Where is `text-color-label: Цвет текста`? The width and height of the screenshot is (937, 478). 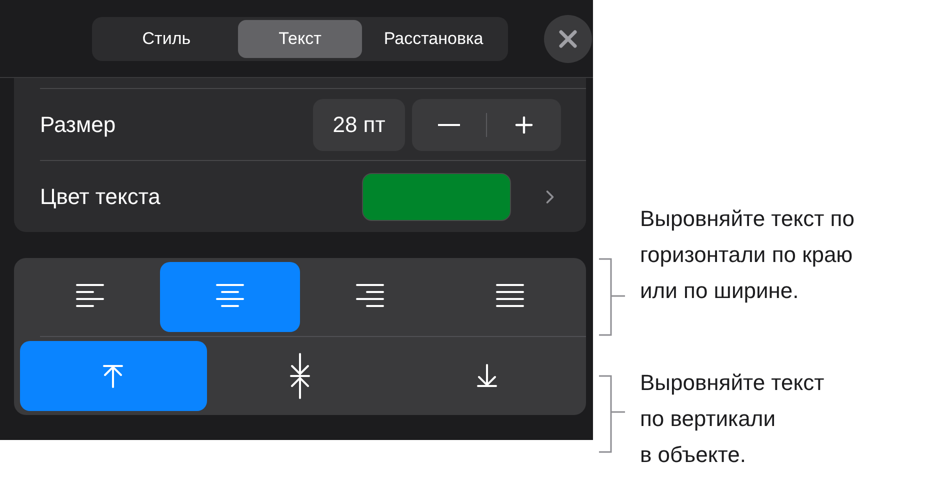
text-color-label: Цвет текста is located at coordinates (101, 197).